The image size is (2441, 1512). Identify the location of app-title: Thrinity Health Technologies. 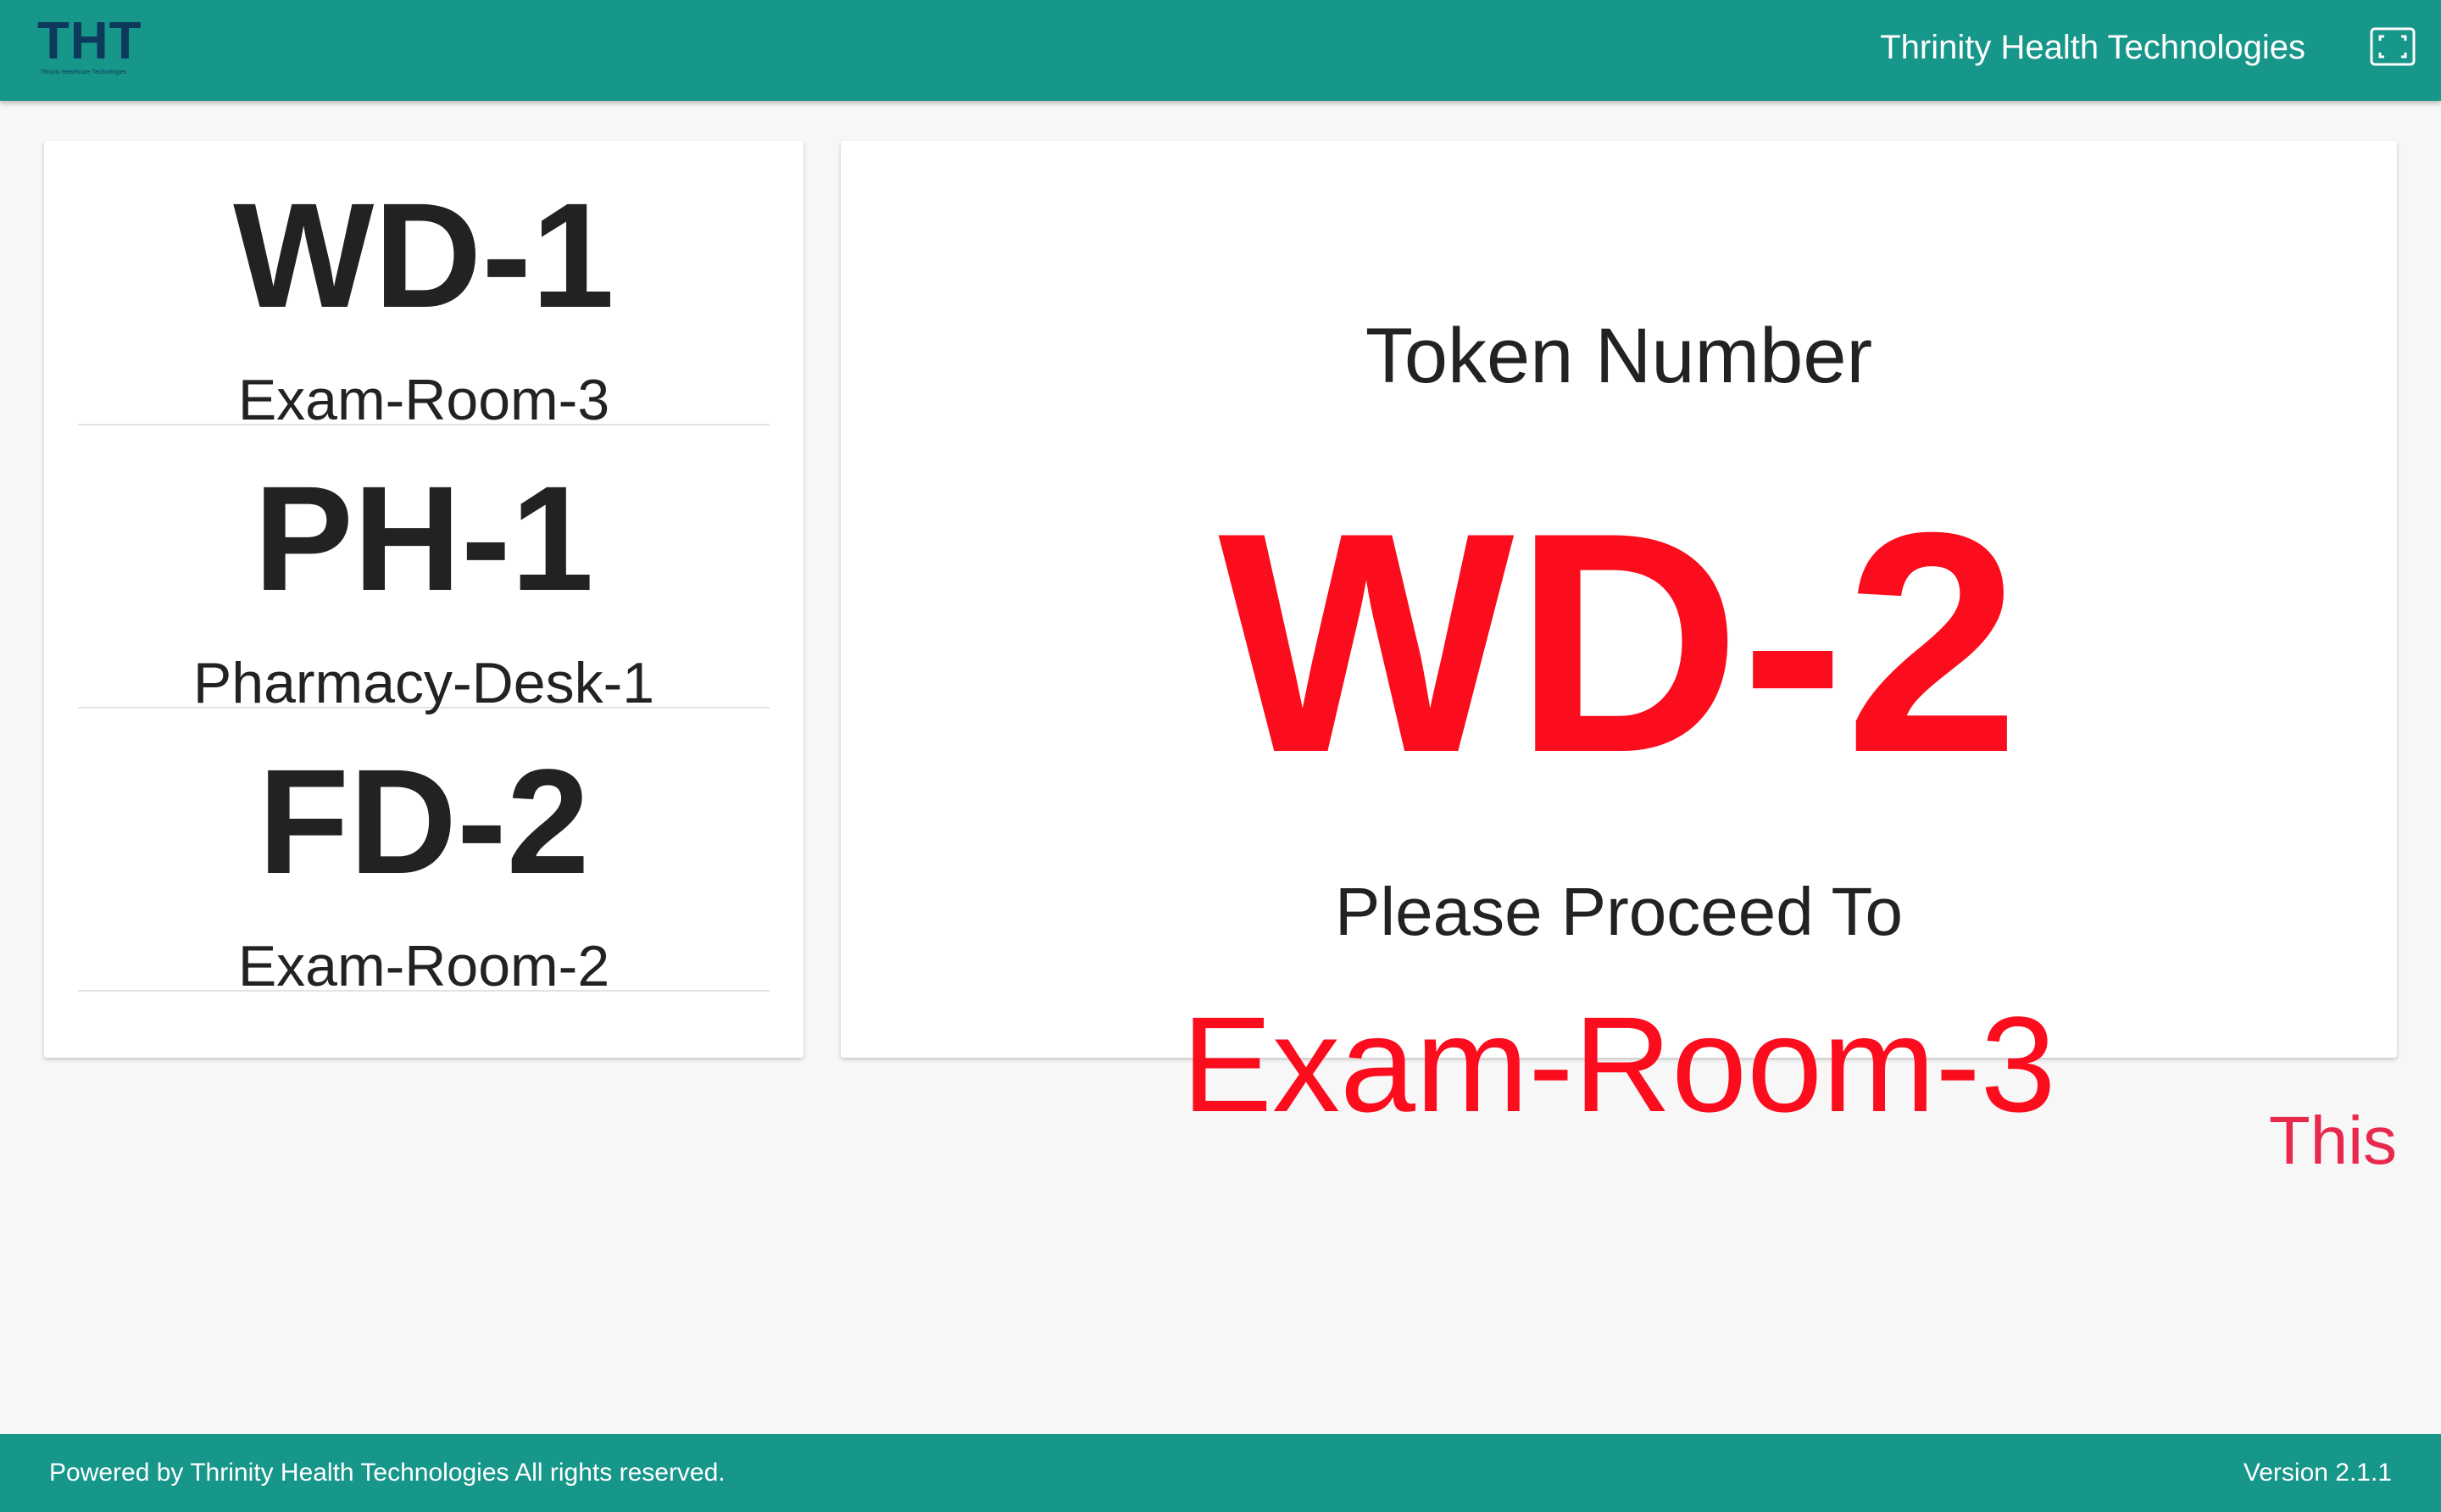
(2093, 48).